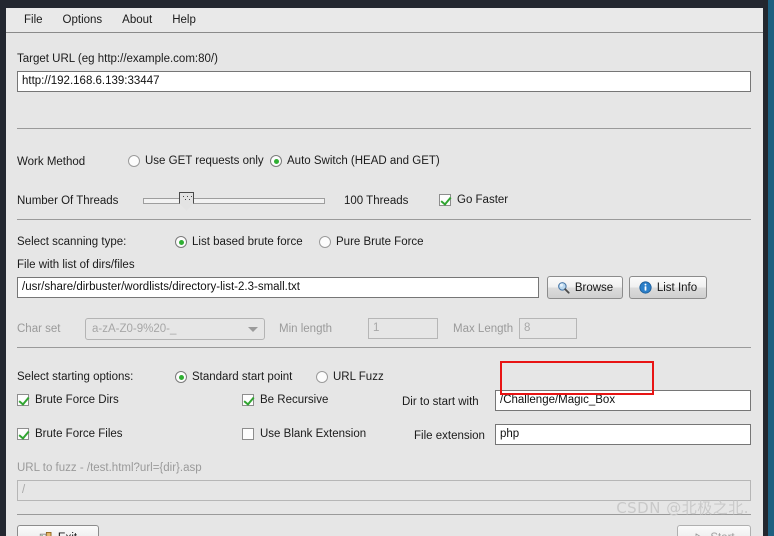 This screenshot has width=774, height=536. Describe the element at coordinates (58, 530) in the screenshot. I see `exit-button: Exit` at that location.